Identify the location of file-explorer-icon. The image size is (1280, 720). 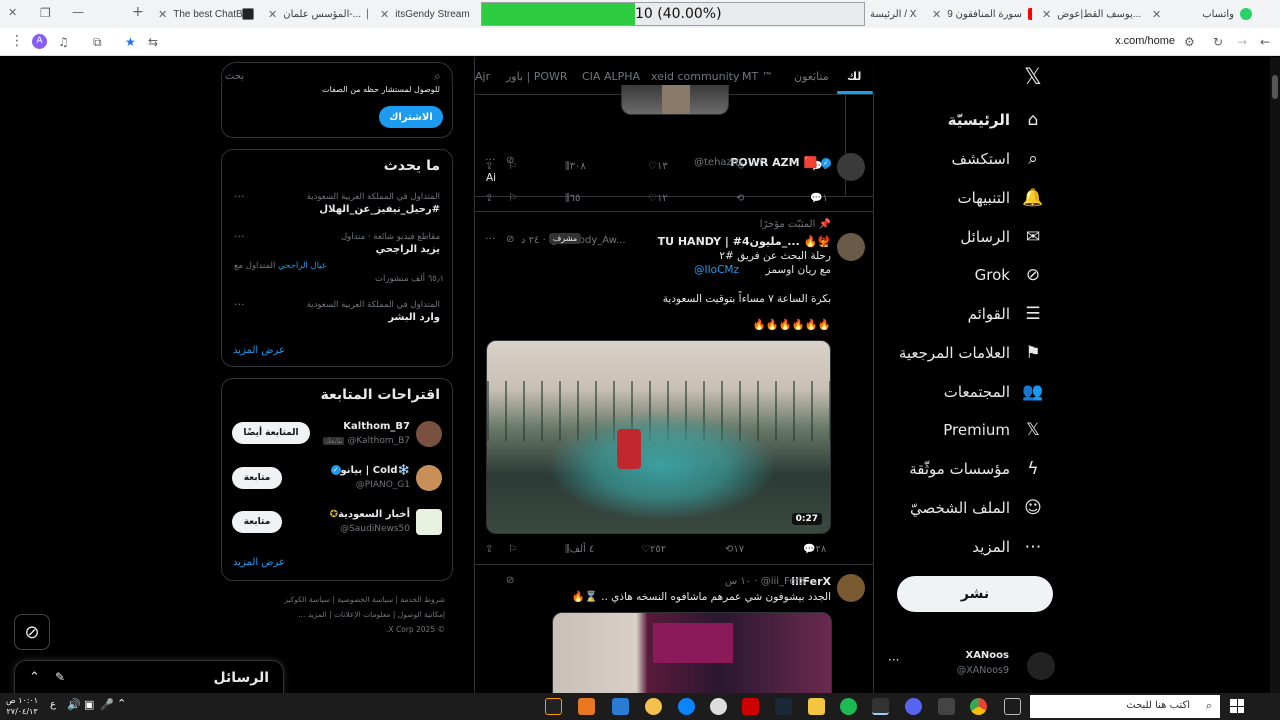
(816, 706).